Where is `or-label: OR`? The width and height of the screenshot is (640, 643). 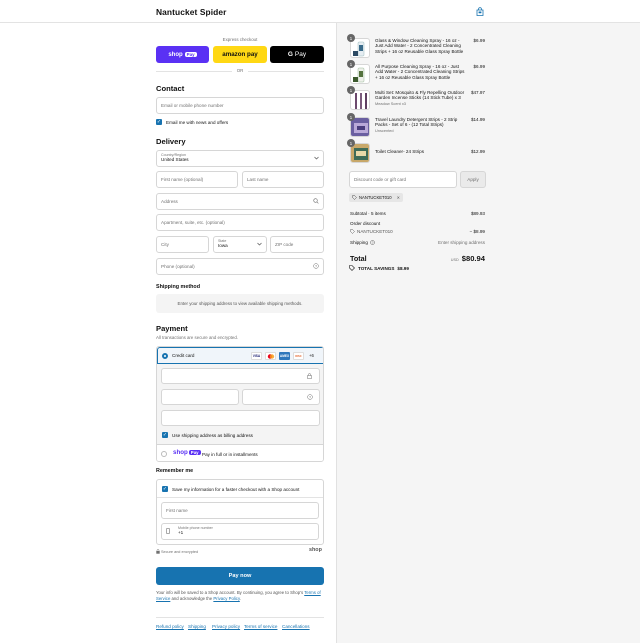
or-label: OR is located at coordinates (240, 70).